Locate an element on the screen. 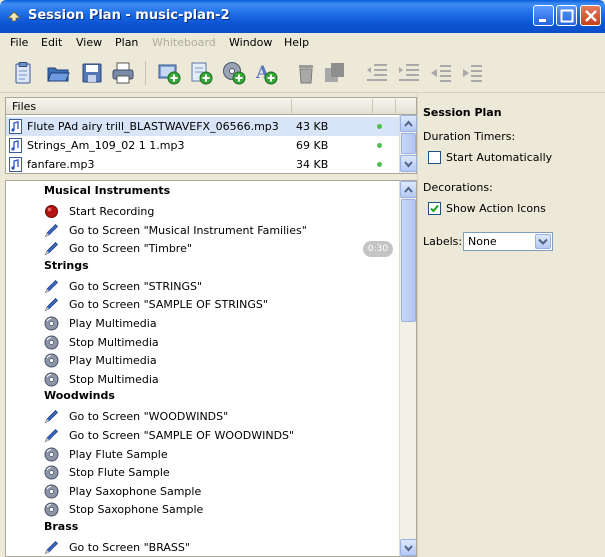 Image resolution: width=605 pixels, height=557 pixels. window-title: Session Plan - music-plan-2 is located at coordinates (129, 15).